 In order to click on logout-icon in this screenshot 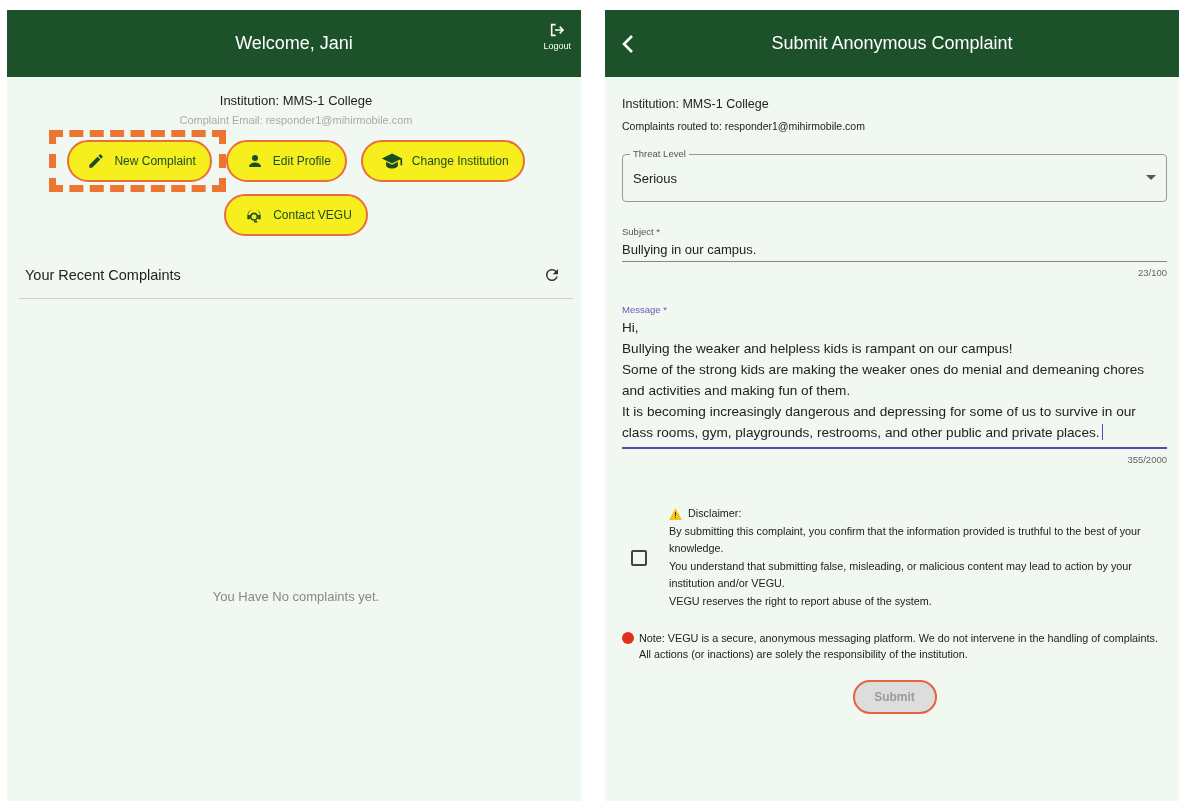, I will do `click(557, 30)`.